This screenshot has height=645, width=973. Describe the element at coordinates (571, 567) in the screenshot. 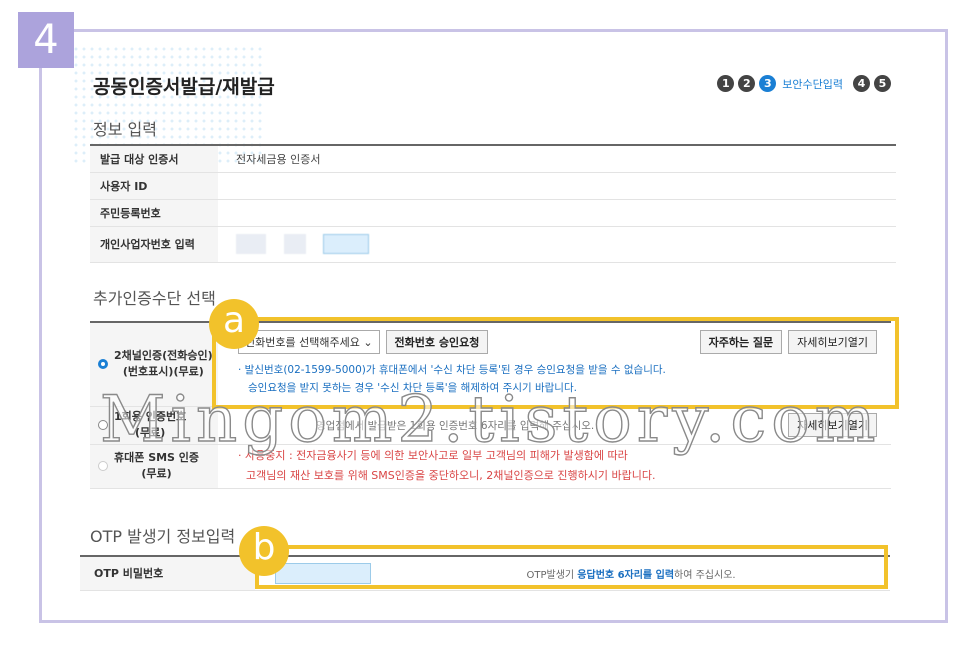

I see `highlight-box-b` at that location.